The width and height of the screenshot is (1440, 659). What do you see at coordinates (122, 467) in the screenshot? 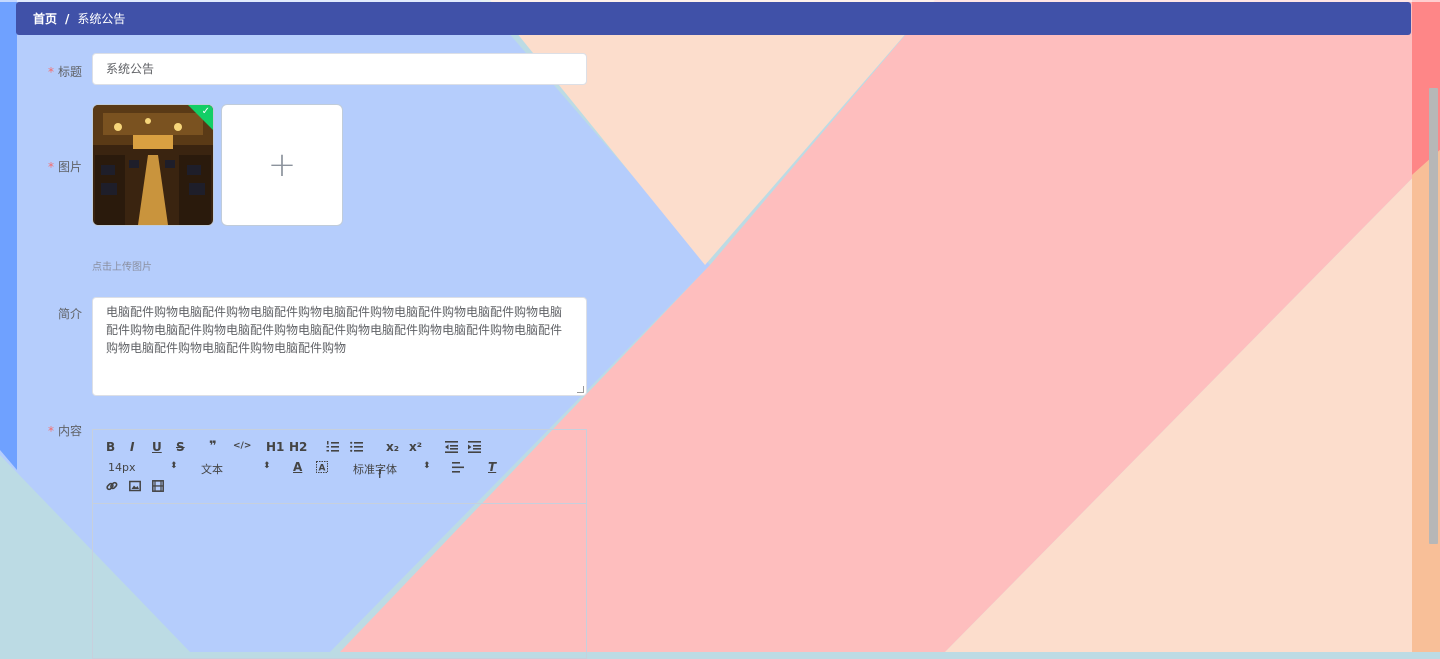
I see `font-size-select: 14px` at bounding box center [122, 467].